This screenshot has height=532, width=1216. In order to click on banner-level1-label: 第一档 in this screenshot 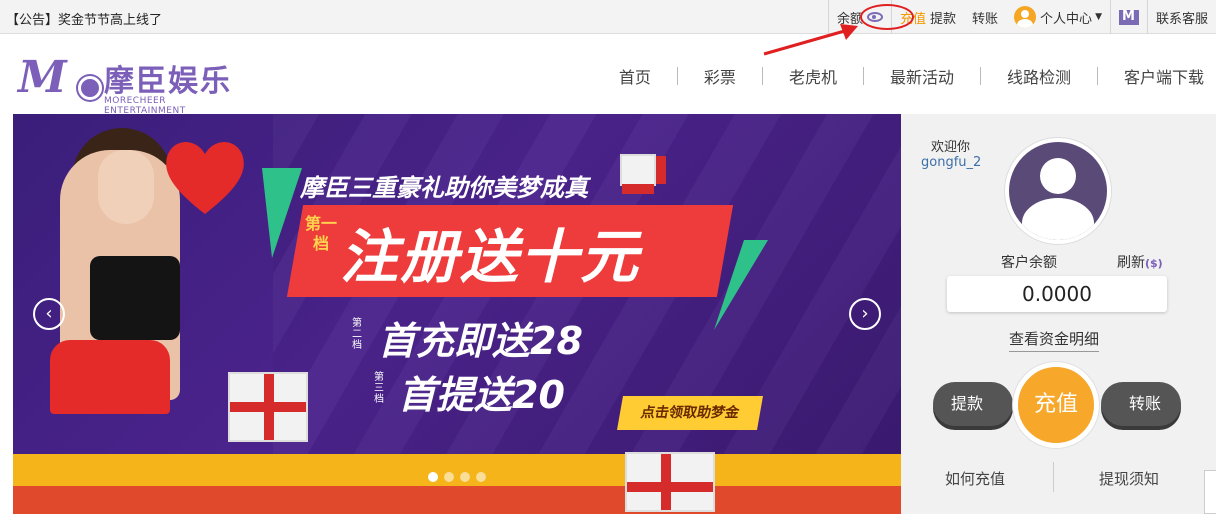, I will do `click(320, 233)`.